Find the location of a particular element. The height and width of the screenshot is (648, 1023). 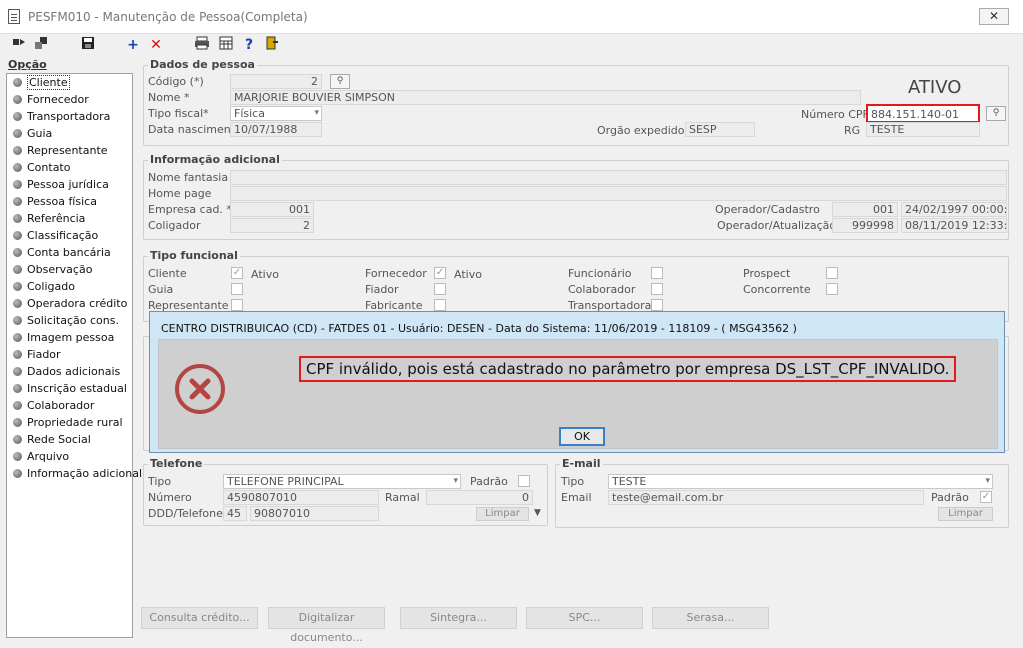

rg-label: RG is located at coordinates (852, 130).